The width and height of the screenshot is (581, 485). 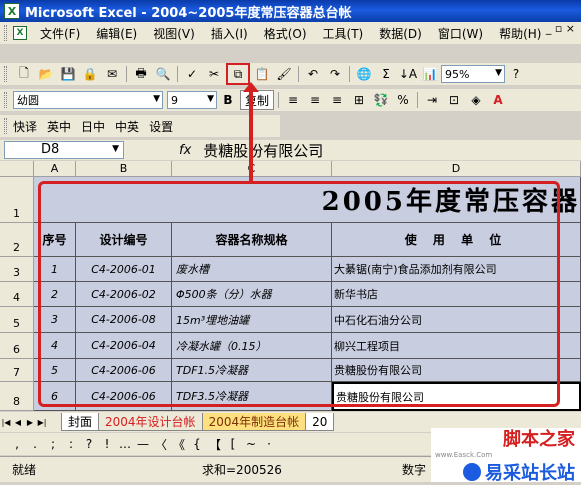 I want to click on cell-design-no: C4-2006-02, so click(x=124, y=294).